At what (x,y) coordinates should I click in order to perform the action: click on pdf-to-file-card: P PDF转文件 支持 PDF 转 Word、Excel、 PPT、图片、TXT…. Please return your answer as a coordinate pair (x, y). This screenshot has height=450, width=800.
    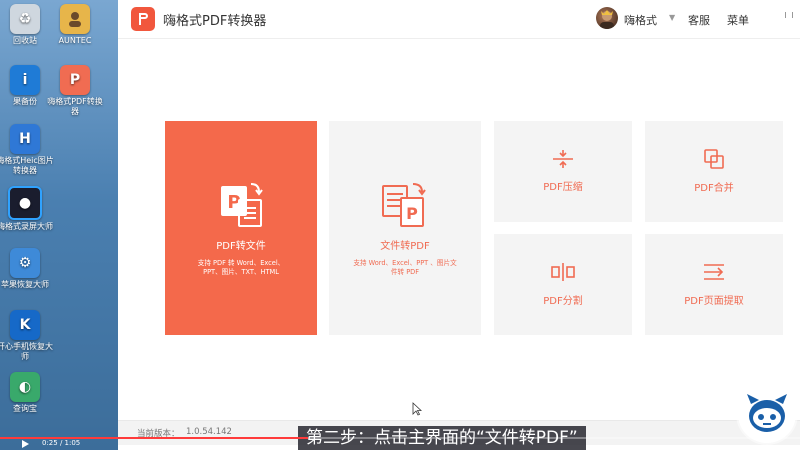
    Looking at the image, I should click on (241, 228).